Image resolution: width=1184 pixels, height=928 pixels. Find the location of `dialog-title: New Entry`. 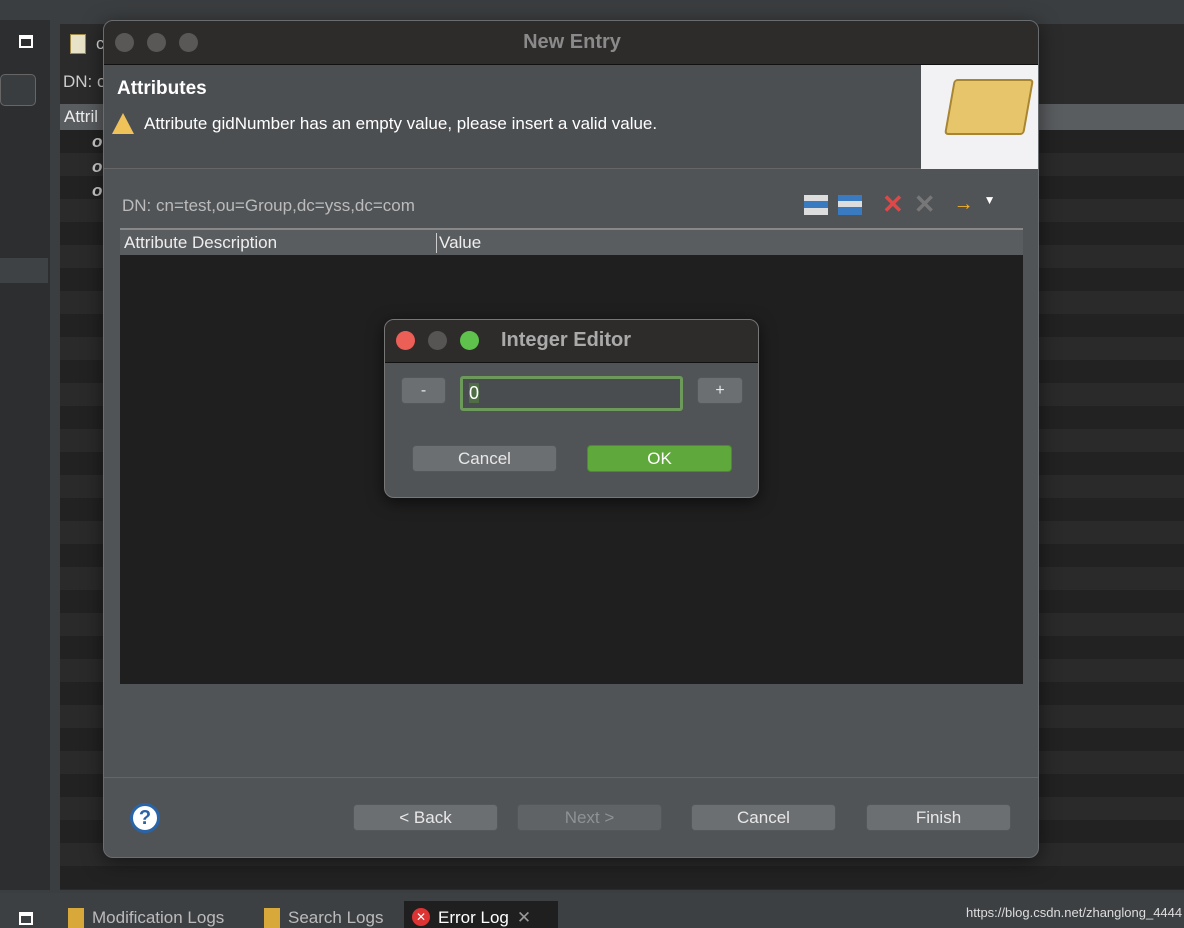

dialog-title: New Entry is located at coordinates (572, 42).